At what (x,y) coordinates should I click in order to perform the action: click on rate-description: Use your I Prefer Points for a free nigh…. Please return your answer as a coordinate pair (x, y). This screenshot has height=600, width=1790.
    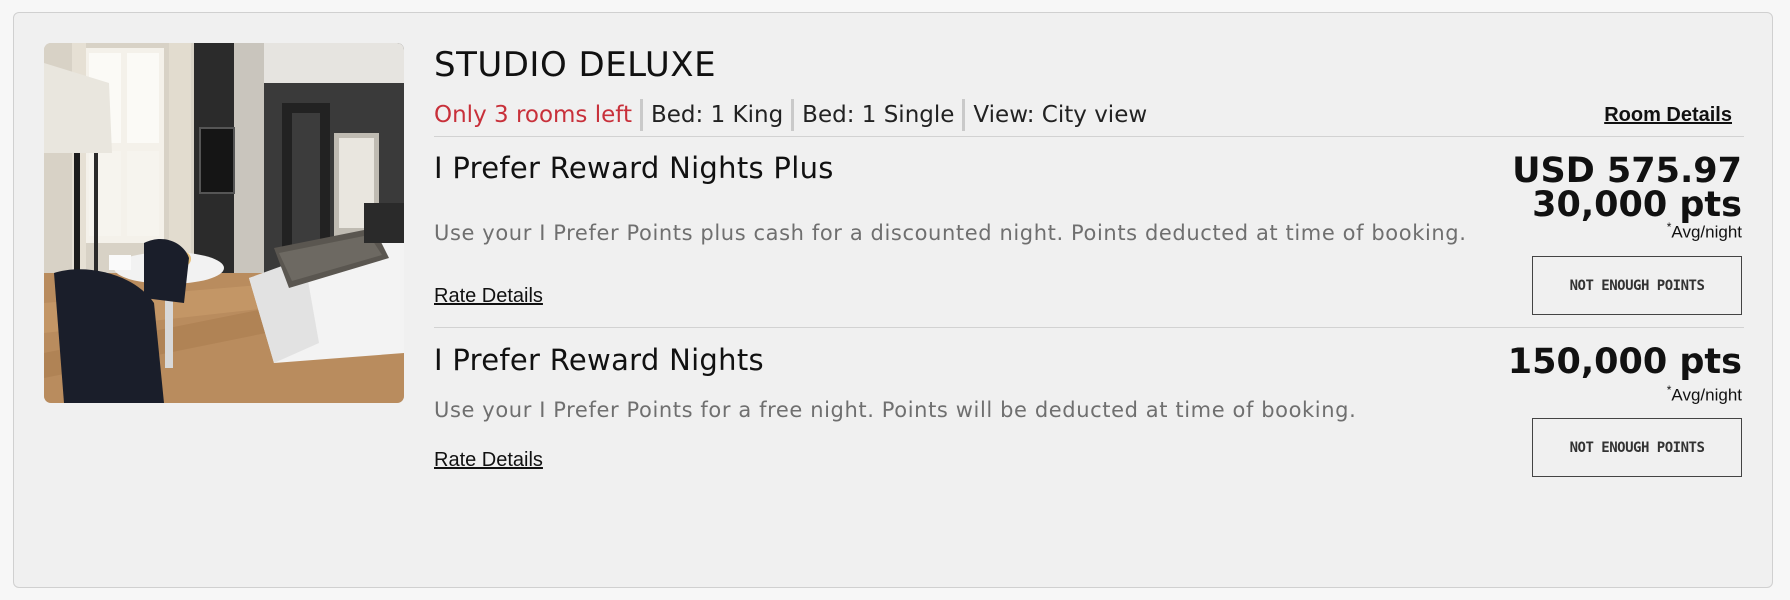
    Looking at the image, I should click on (895, 410).